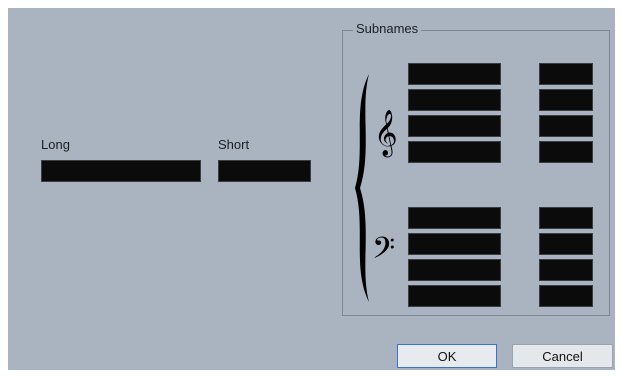 This screenshot has height=376, width=621. Describe the element at coordinates (383, 252) in the screenshot. I see `bass-clef-icon: 𝄢` at that location.